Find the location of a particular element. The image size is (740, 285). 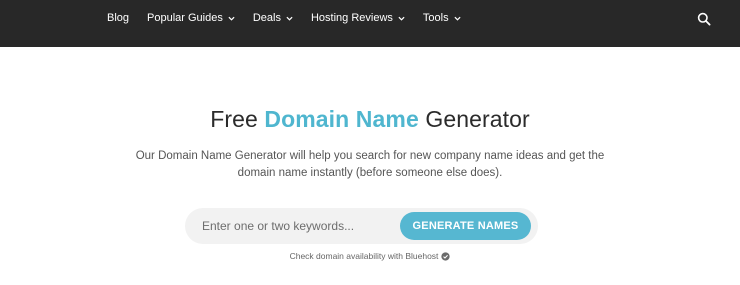

nav-item-label: Blog is located at coordinates (118, 18).